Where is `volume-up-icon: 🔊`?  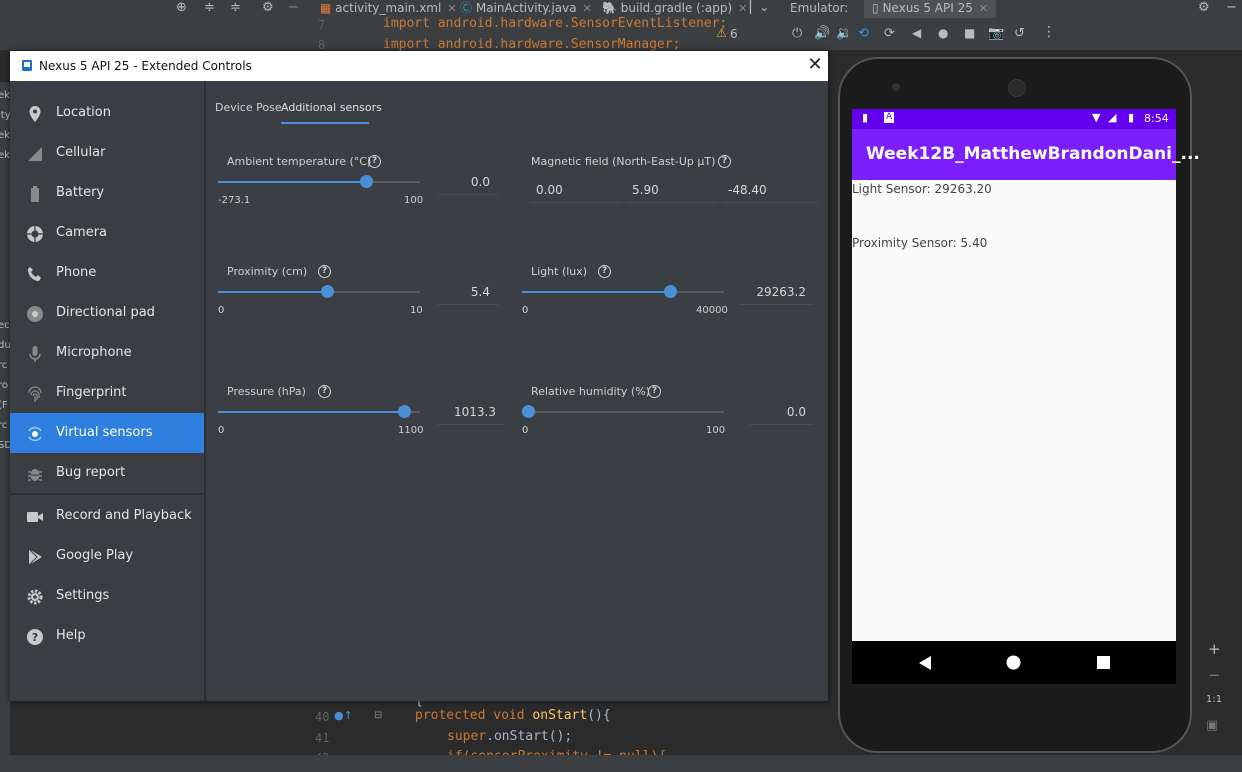 volume-up-icon: 🔊 is located at coordinates (822, 33).